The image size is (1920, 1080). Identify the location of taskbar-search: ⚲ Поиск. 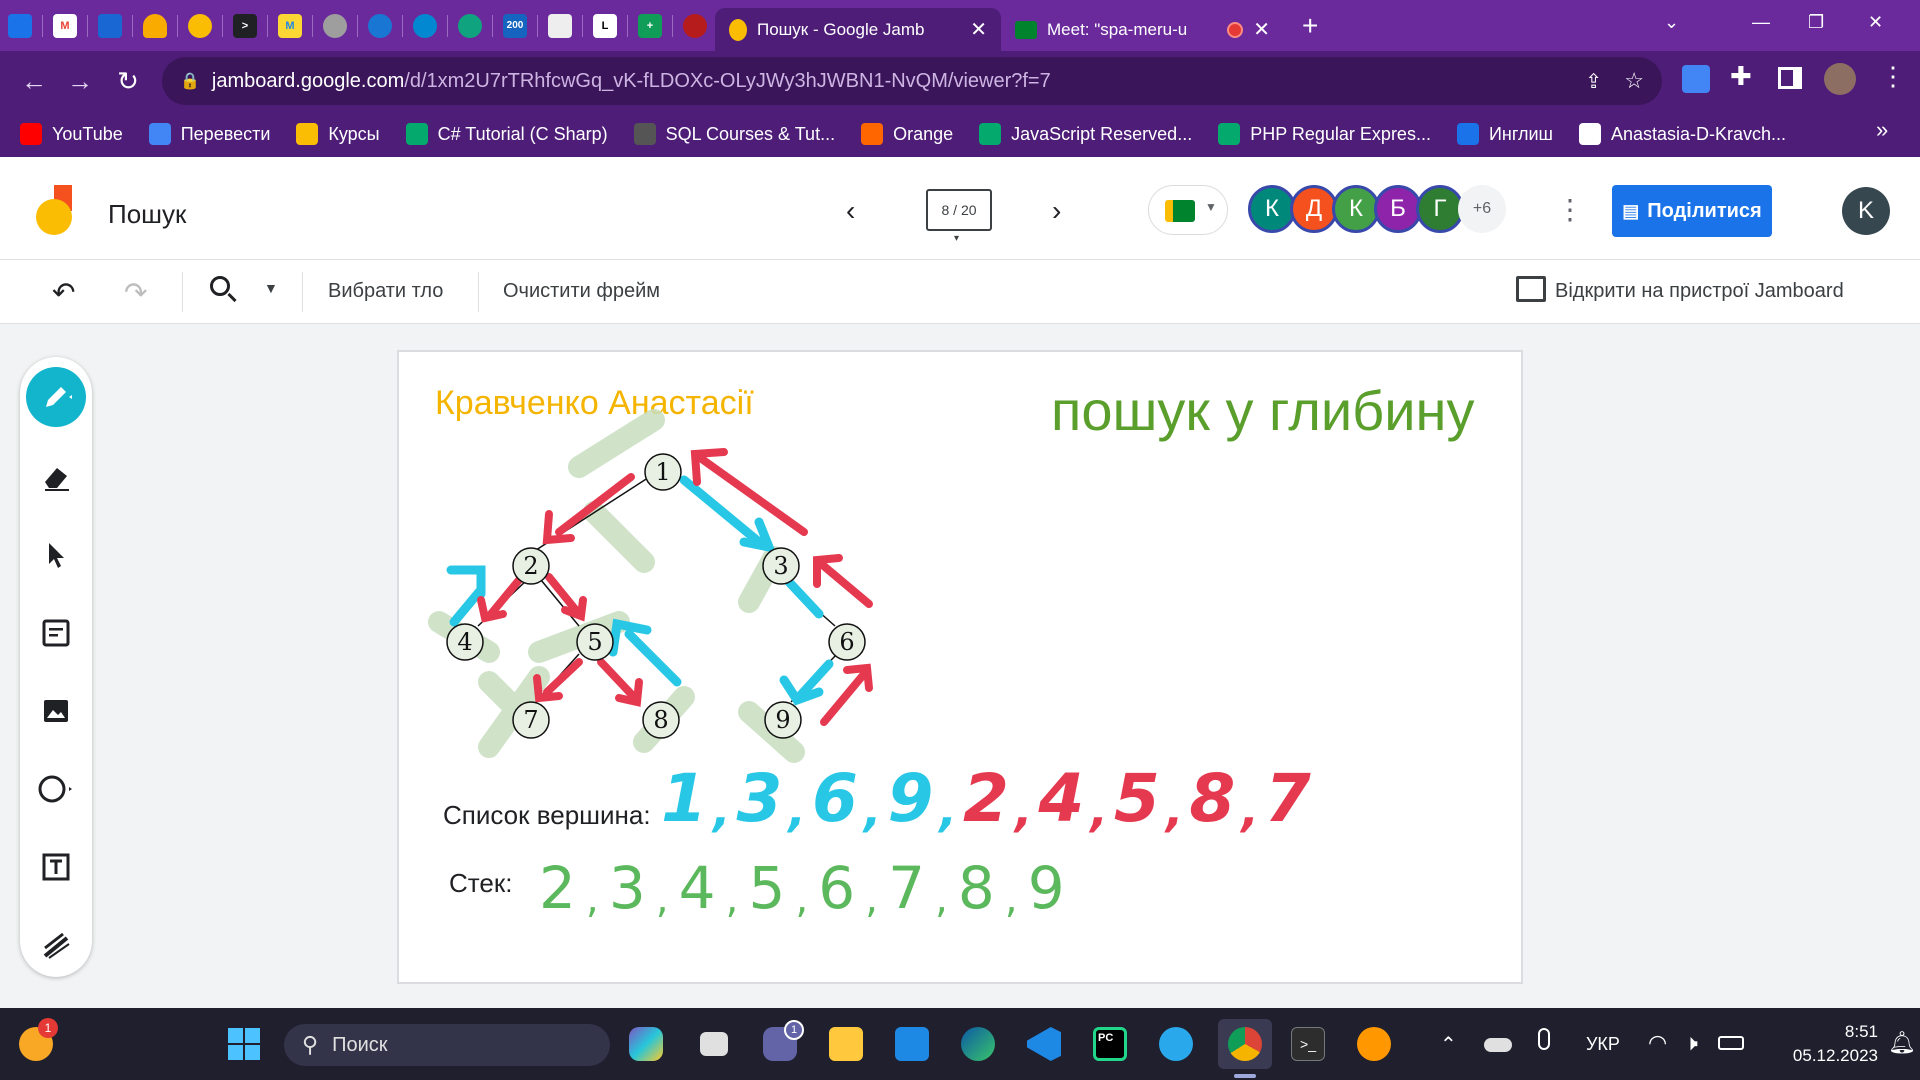
(447, 1045).